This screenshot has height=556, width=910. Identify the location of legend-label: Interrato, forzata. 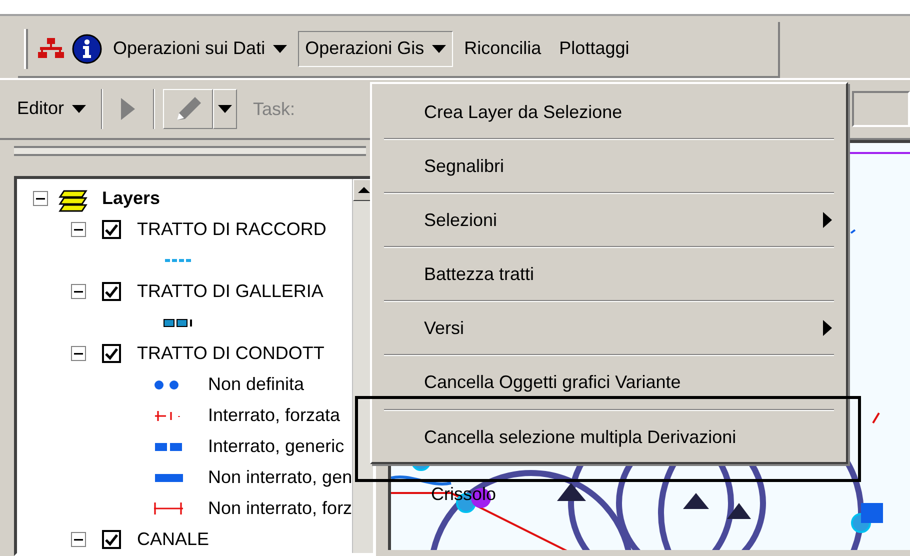
(274, 415).